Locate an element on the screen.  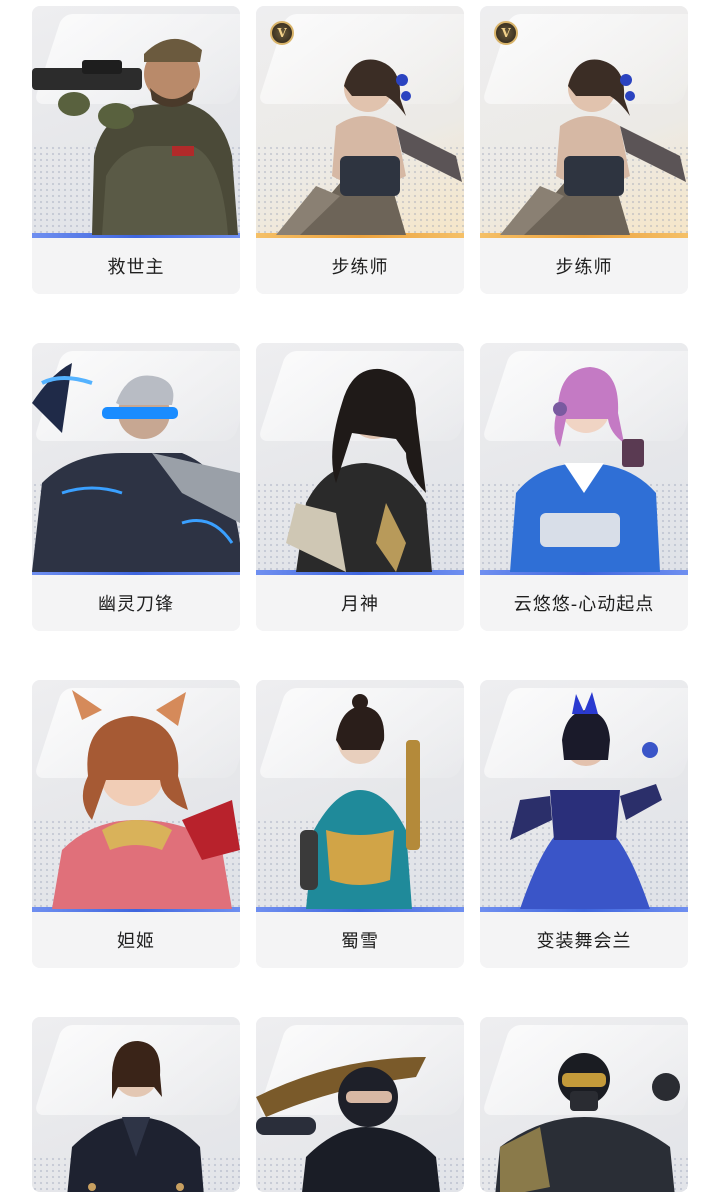
character-card: 云悠悠-心动起点 is located at coordinates (584, 487).